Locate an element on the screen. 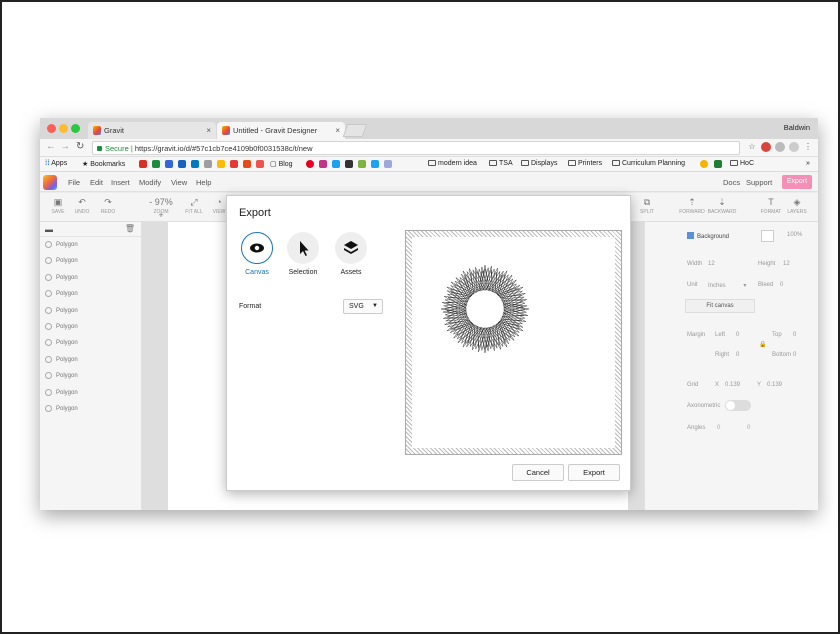 The image size is (840, 634). instagram-icon is located at coordinates (323, 164).